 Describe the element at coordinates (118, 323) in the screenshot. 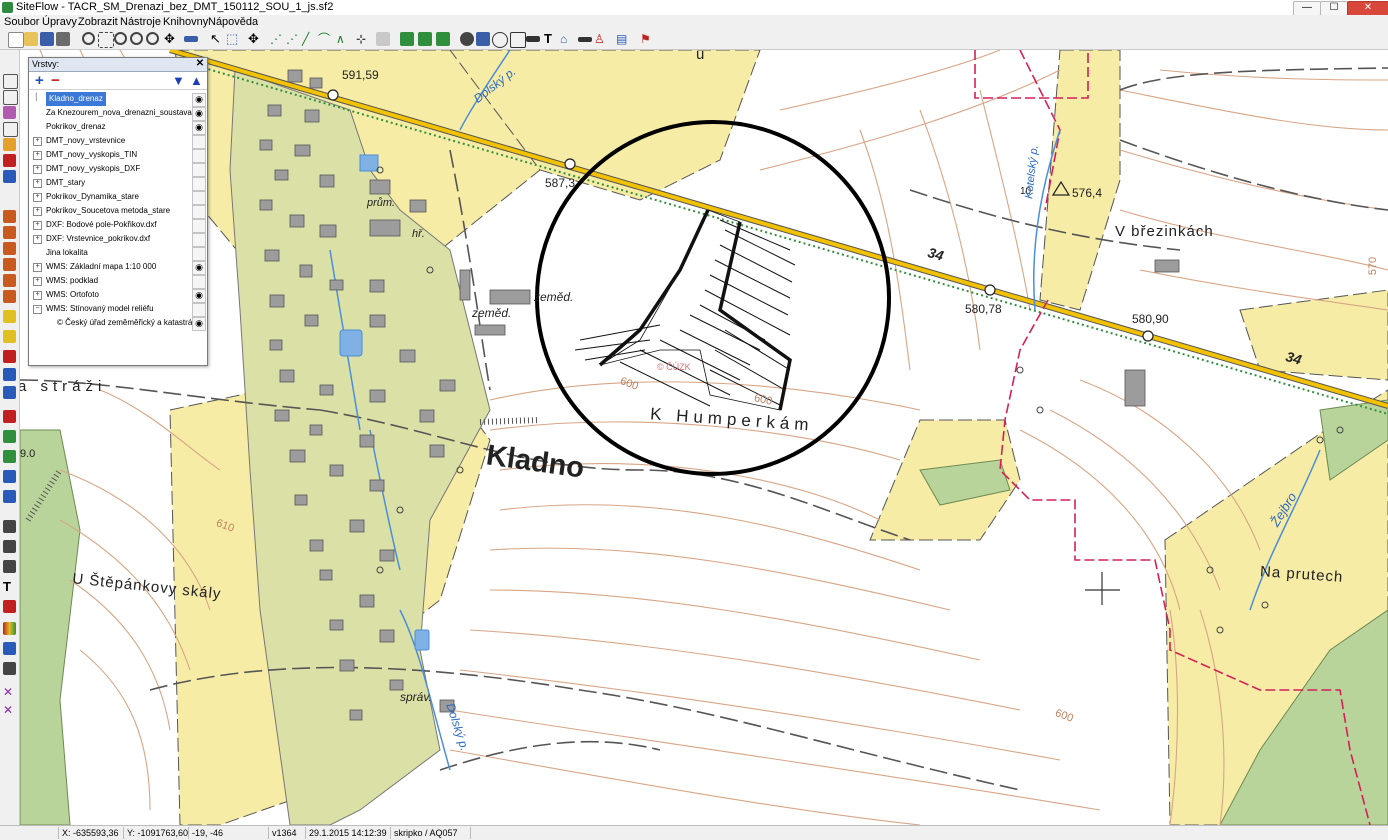

I see `layer-row: © Český úřad zeměměřický a katastrální ◉` at that location.